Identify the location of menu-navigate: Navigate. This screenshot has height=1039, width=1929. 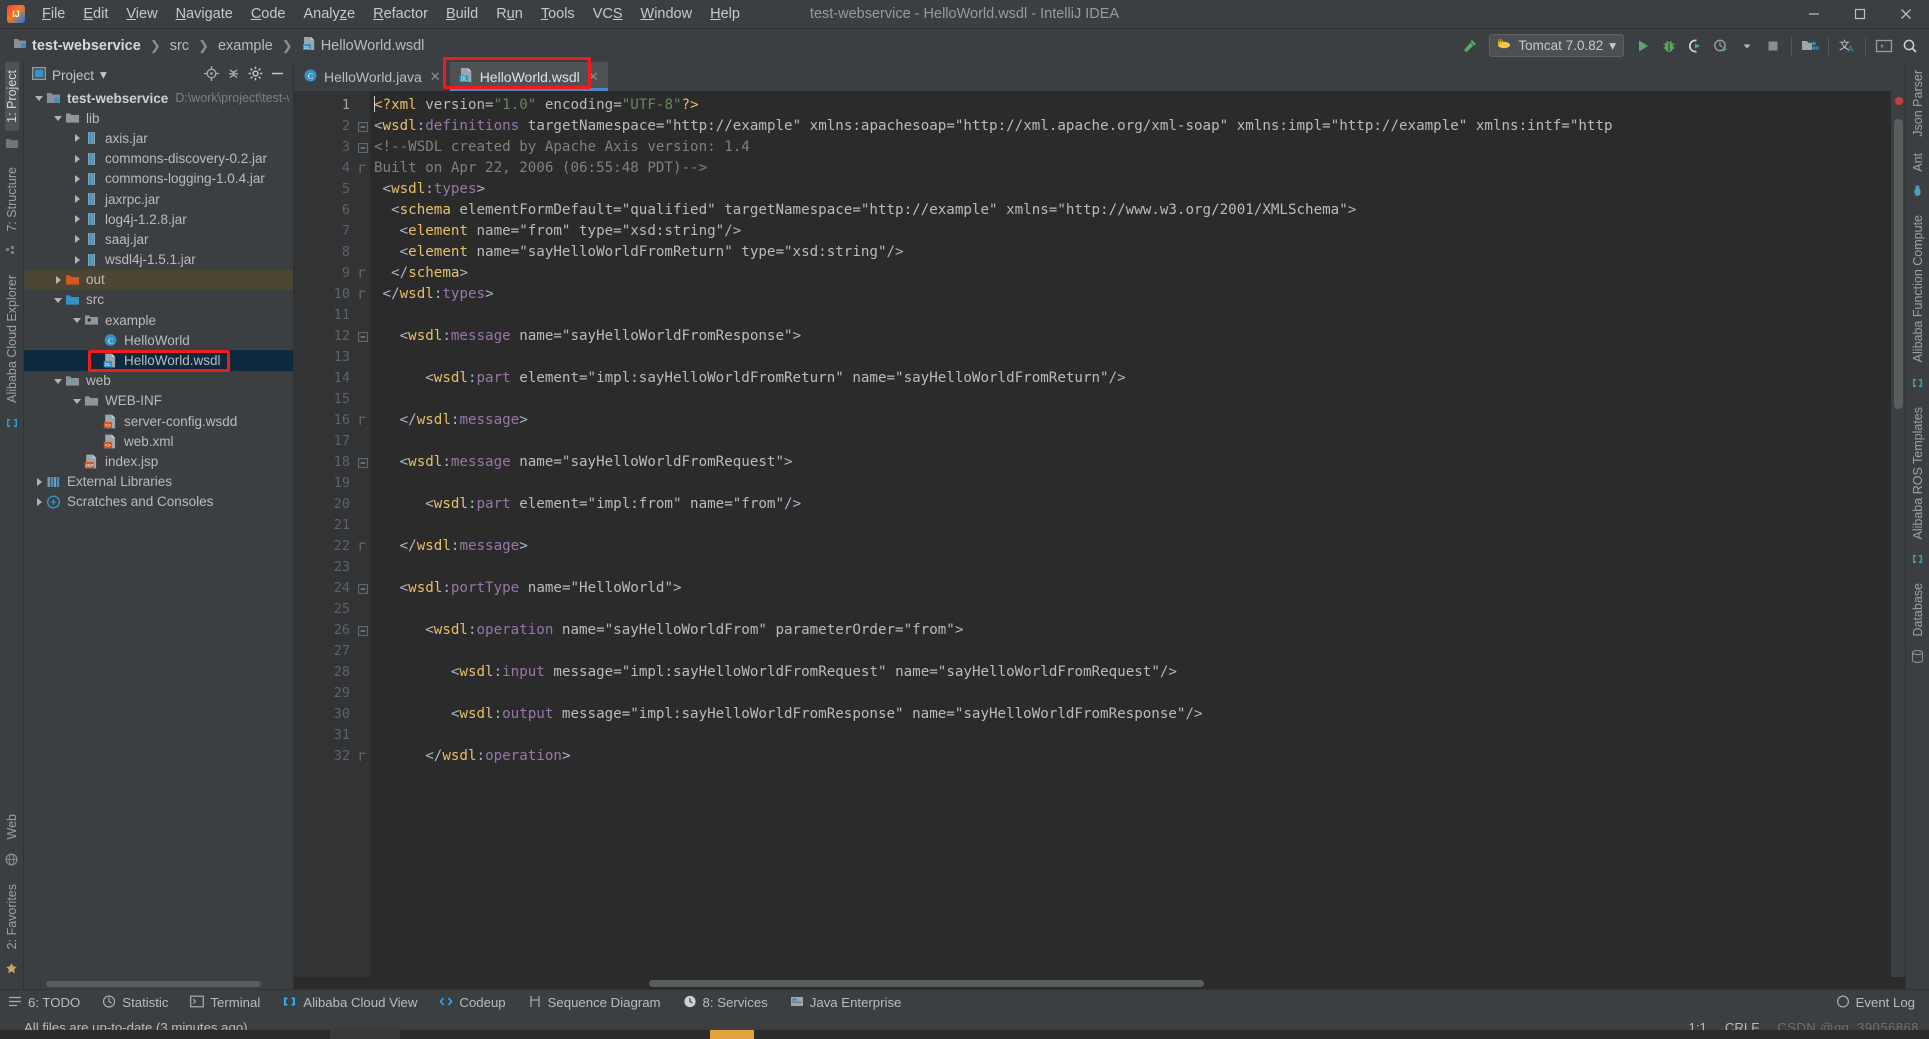
(204, 14).